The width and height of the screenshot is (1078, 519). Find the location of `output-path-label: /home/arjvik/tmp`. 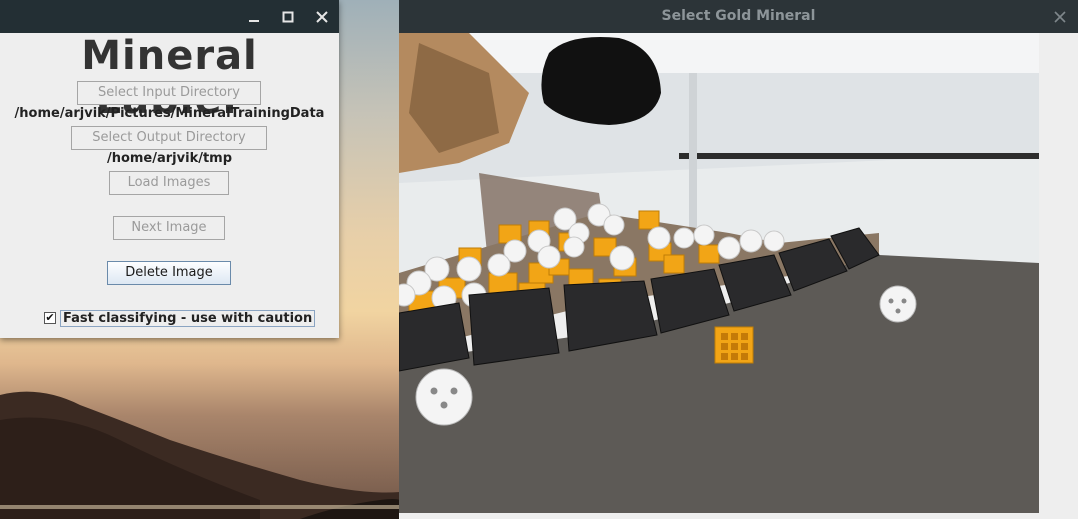

output-path-label: /home/arjvik/tmp is located at coordinates (169, 158).